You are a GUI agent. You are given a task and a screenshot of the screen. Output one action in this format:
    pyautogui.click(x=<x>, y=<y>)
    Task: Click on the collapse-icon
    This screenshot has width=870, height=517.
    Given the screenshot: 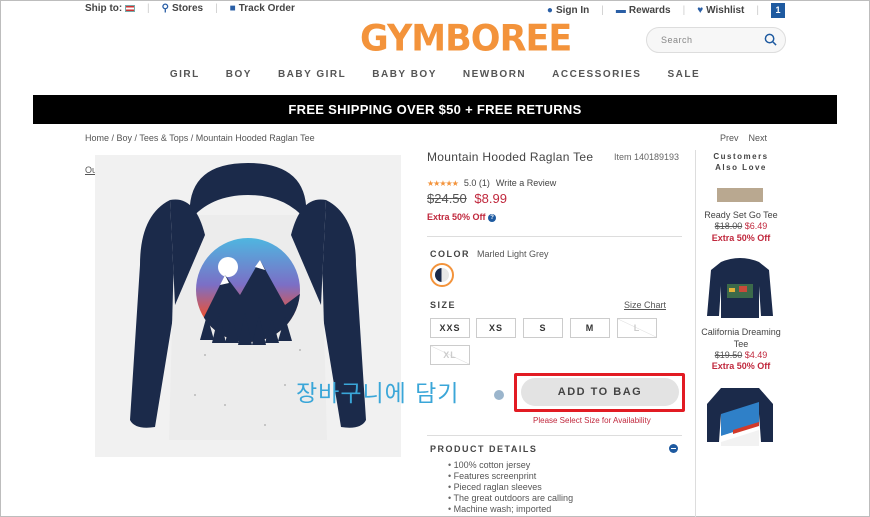 What is the action you would take?
    pyautogui.click(x=673, y=448)
    